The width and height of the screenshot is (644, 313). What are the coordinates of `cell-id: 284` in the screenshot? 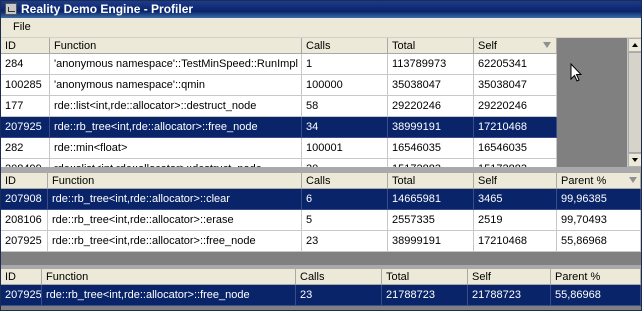 It's located at (25, 64).